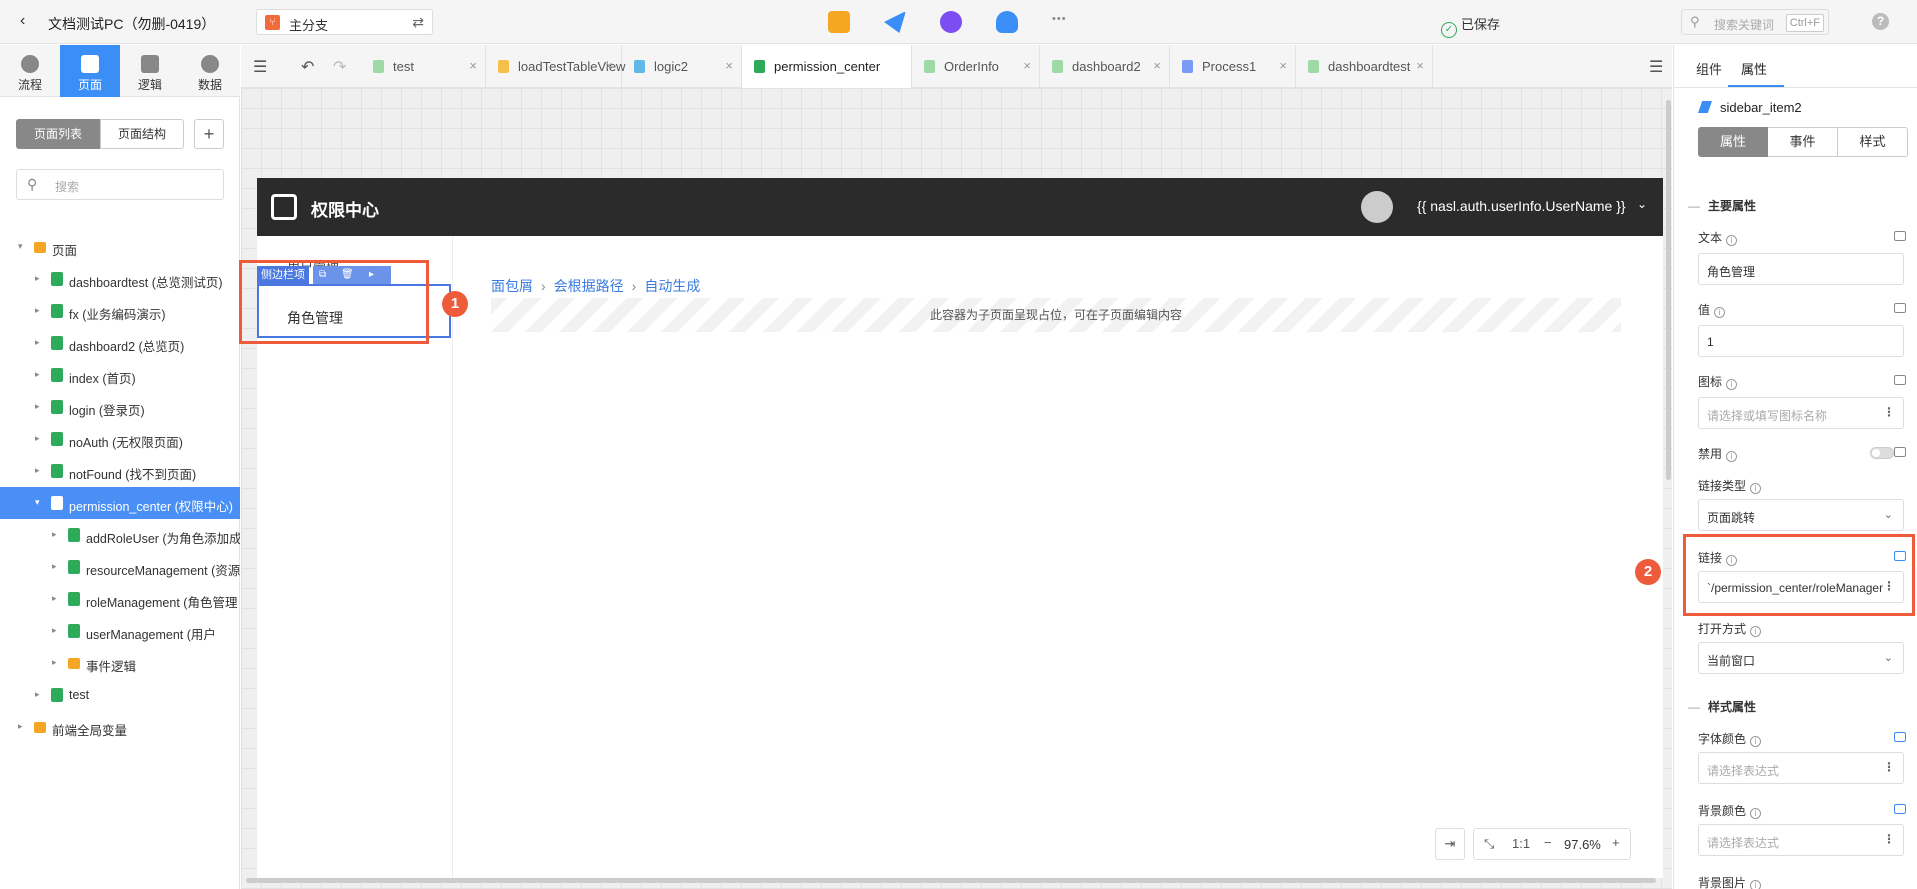 This screenshot has width=1917, height=889. I want to click on breadcrumb-item: 面包屑, so click(512, 286).